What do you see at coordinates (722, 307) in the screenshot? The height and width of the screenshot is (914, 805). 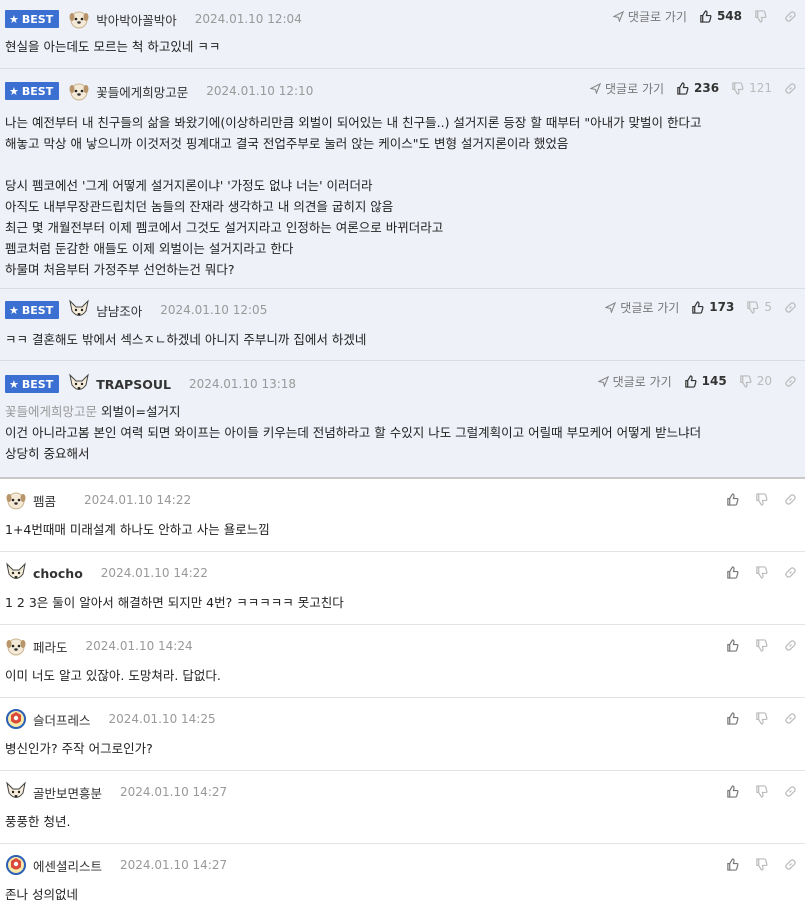 I see `upvote-count: 173` at bounding box center [722, 307].